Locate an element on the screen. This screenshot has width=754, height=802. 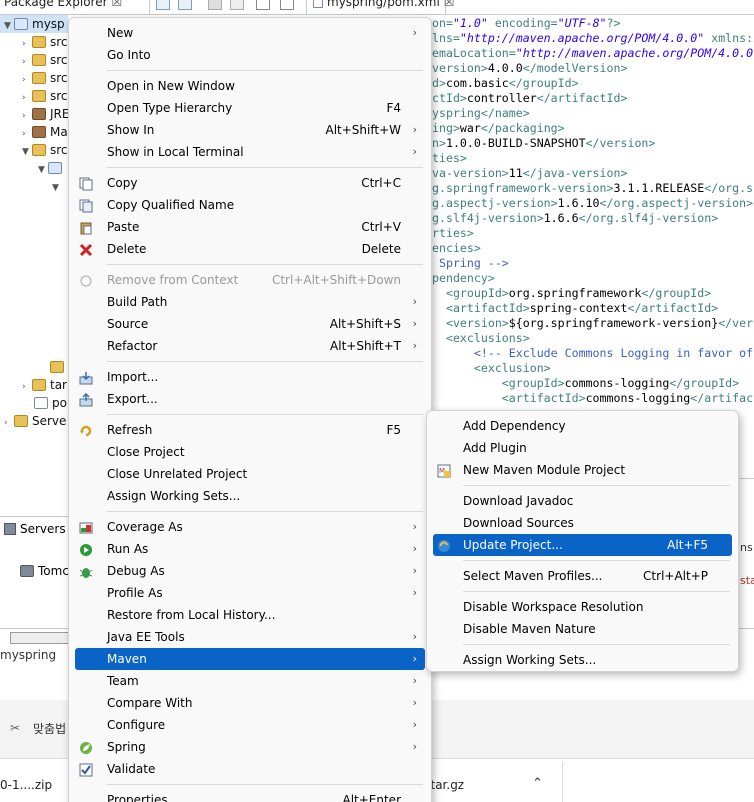
menu-item-show-in: Show In Alt+Shift+W › is located at coordinates (250, 130).